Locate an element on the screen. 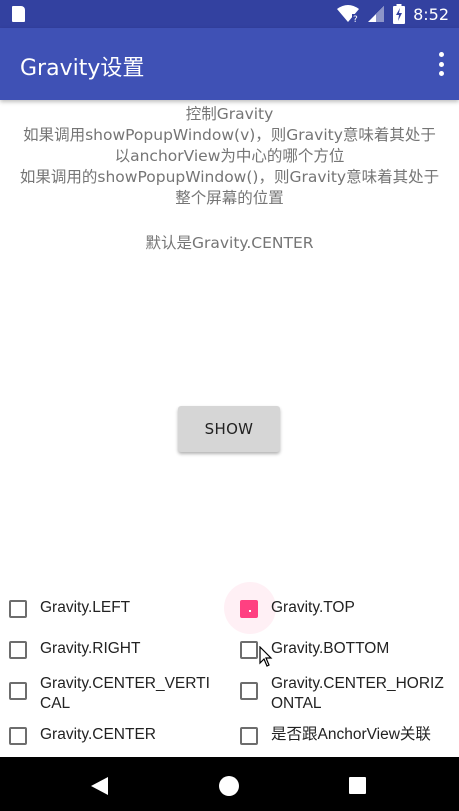 Image resolution: width=459 pixels, height=811 pixels. wifi-icon: ? is located at coordinates (348, 14).